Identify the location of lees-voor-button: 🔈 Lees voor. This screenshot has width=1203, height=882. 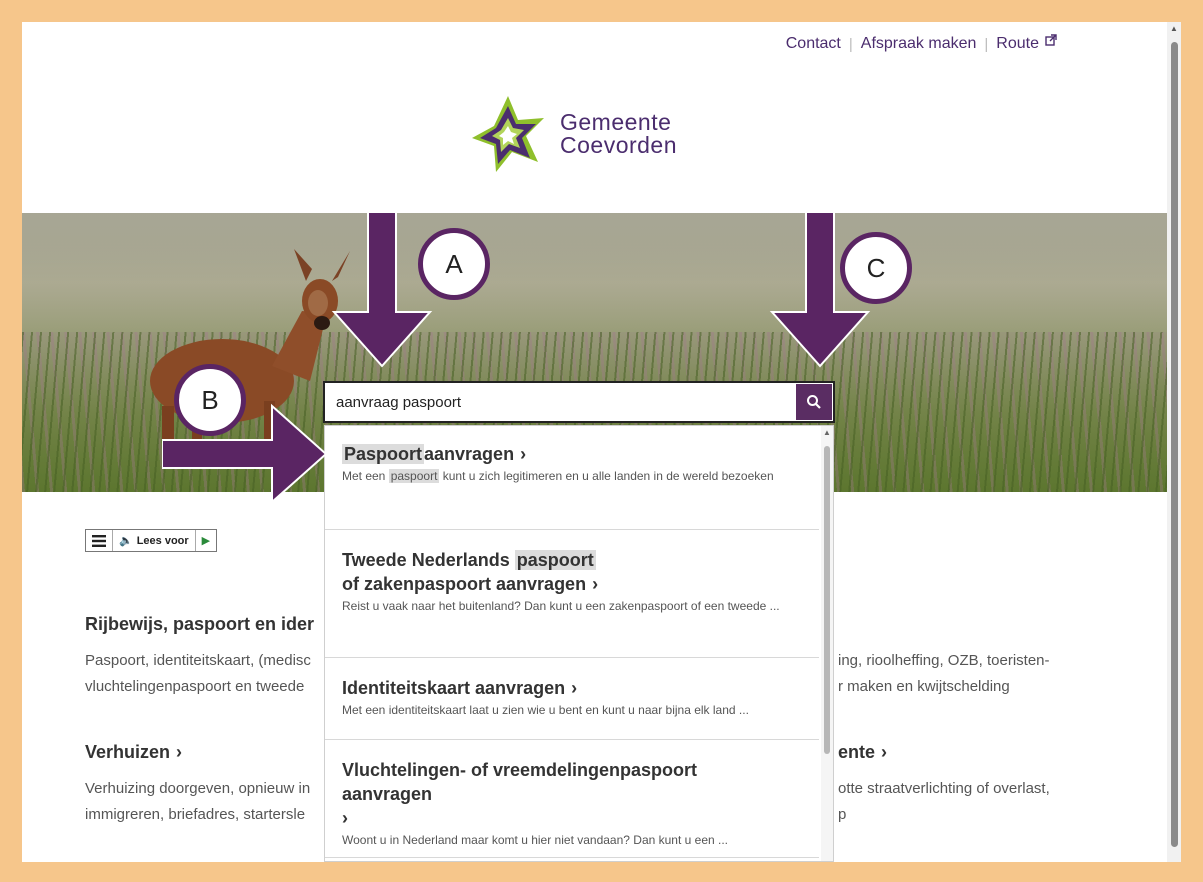
(154, 540).